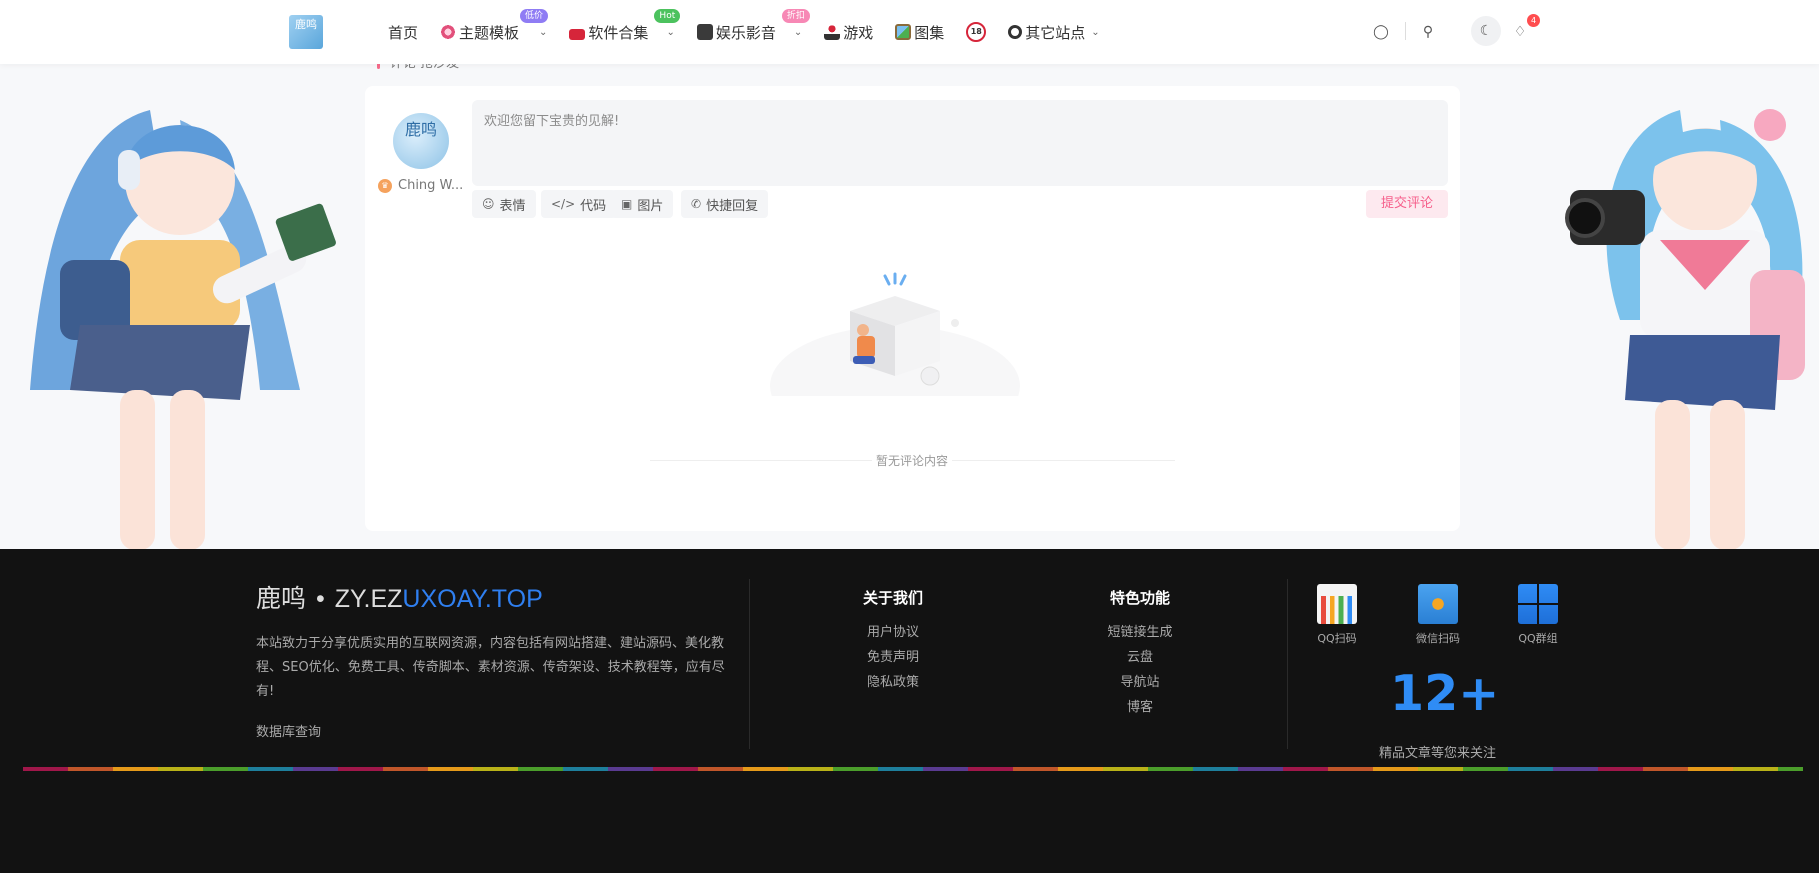 This screenshot has height=873, width=1819. What do you see at coordinates (912, 460) in the screenshot?
I see `empty-comments-text: 暂无评论内容` at bounding box center [912, 460].